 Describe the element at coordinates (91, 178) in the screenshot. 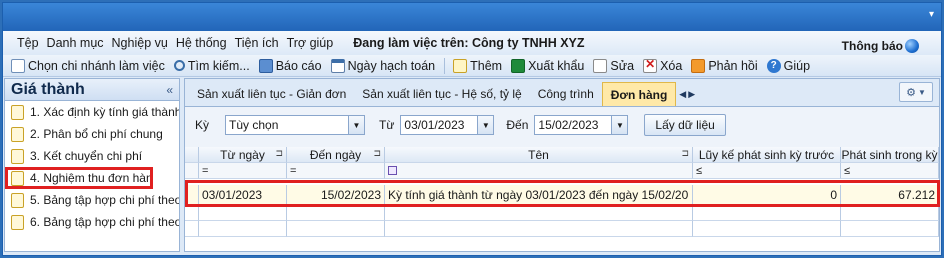

I see `left-item-label: 4. Nghiệm thu đơn hàng` at that location.